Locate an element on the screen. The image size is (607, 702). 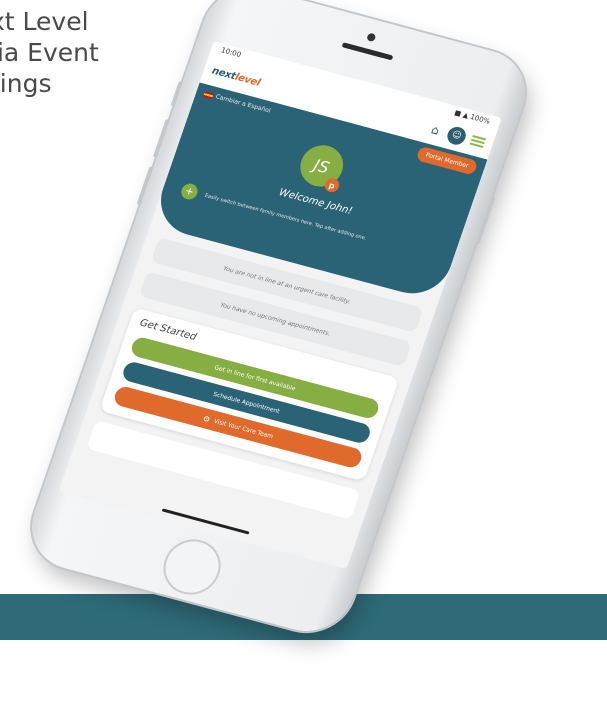
app-logo: nextlevel is located at coordinates (235, 76).